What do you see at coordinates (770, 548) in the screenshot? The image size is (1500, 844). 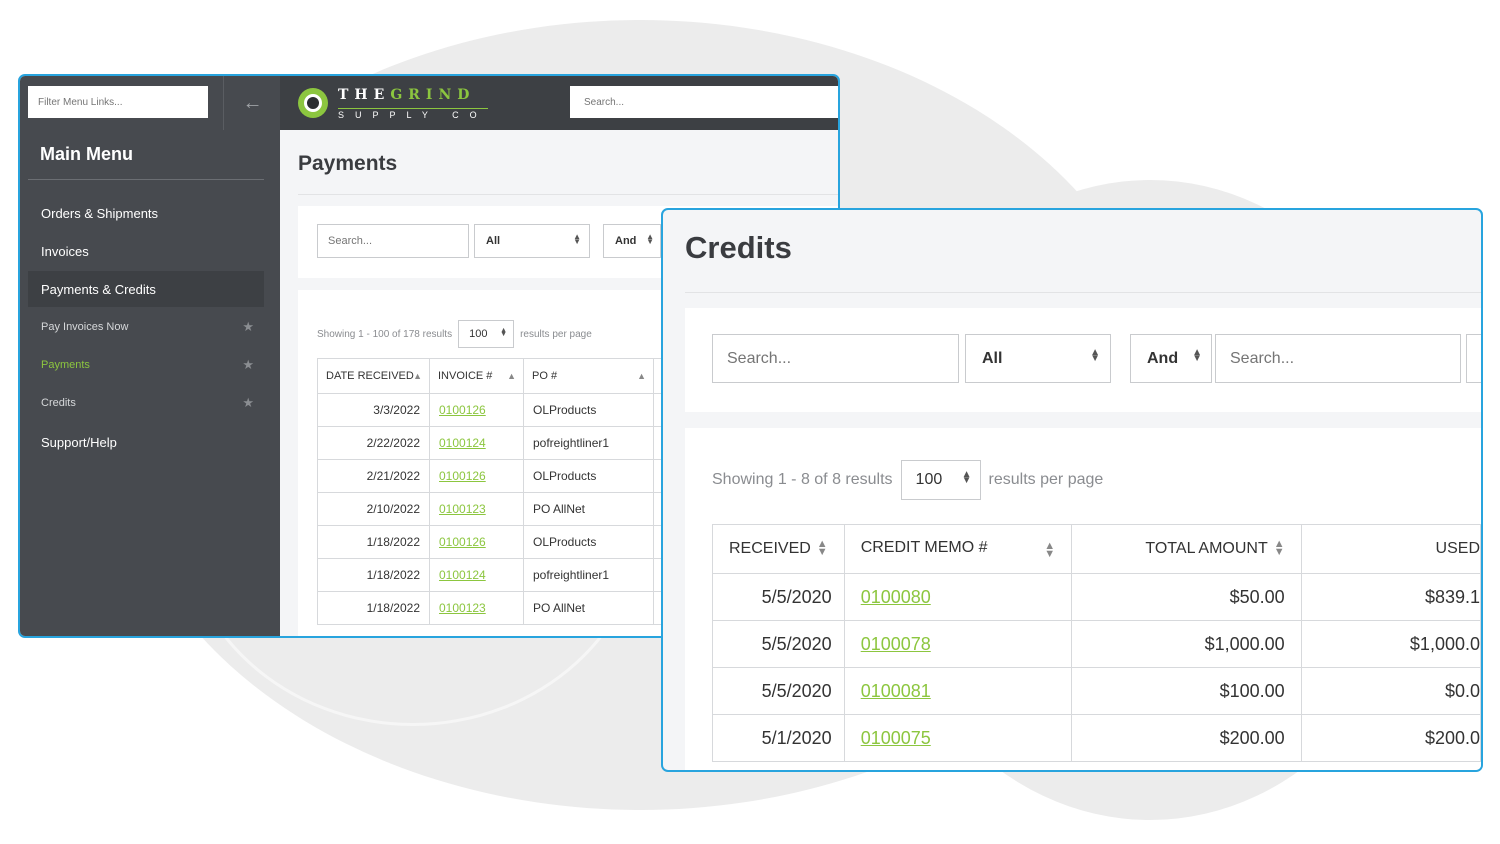 I see `header-label: RECEIVED` at bounding box center [770, 548].